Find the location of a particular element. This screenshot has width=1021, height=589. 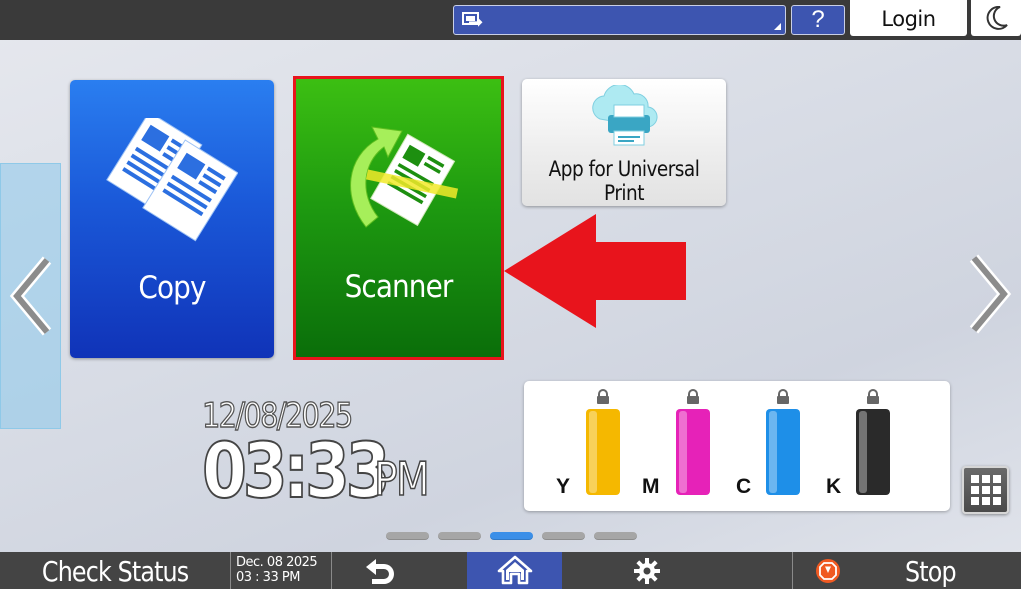

chevron-left-icon is located at coordinates (30, 296).